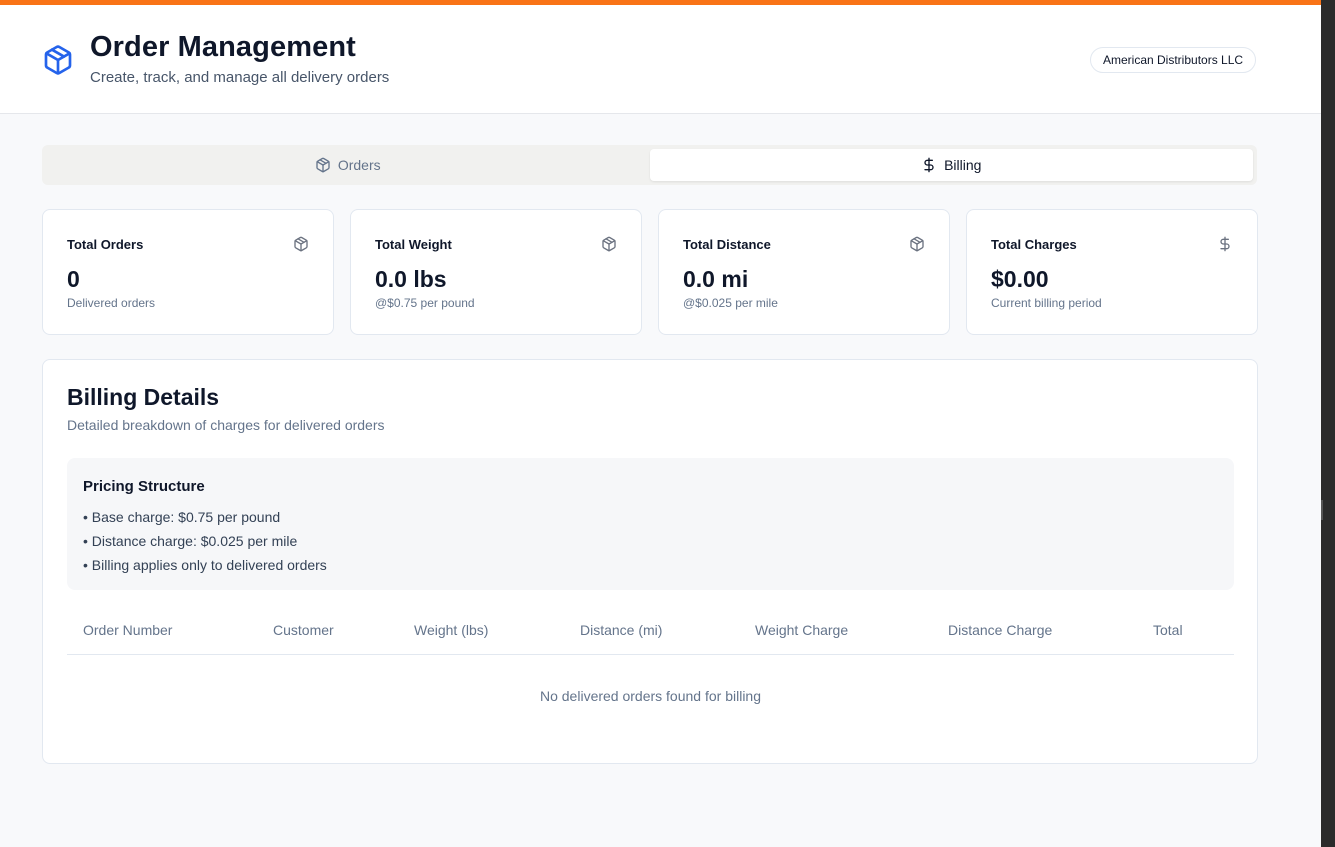 Image resolution: width=1335 pixels, height=847 pixels. I want to click on pricing-title: Pricing Structure, so click(144, 486).